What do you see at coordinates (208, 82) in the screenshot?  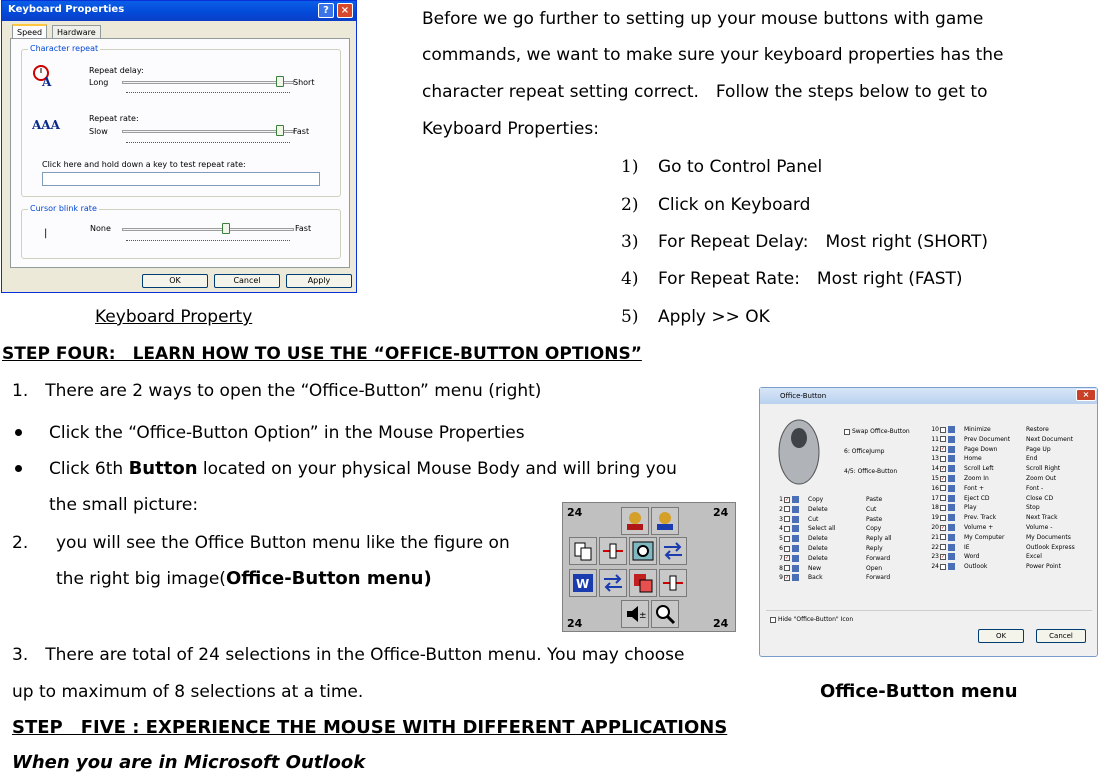 I see `repeat-delay-slider` at bounding box center [208, 82].